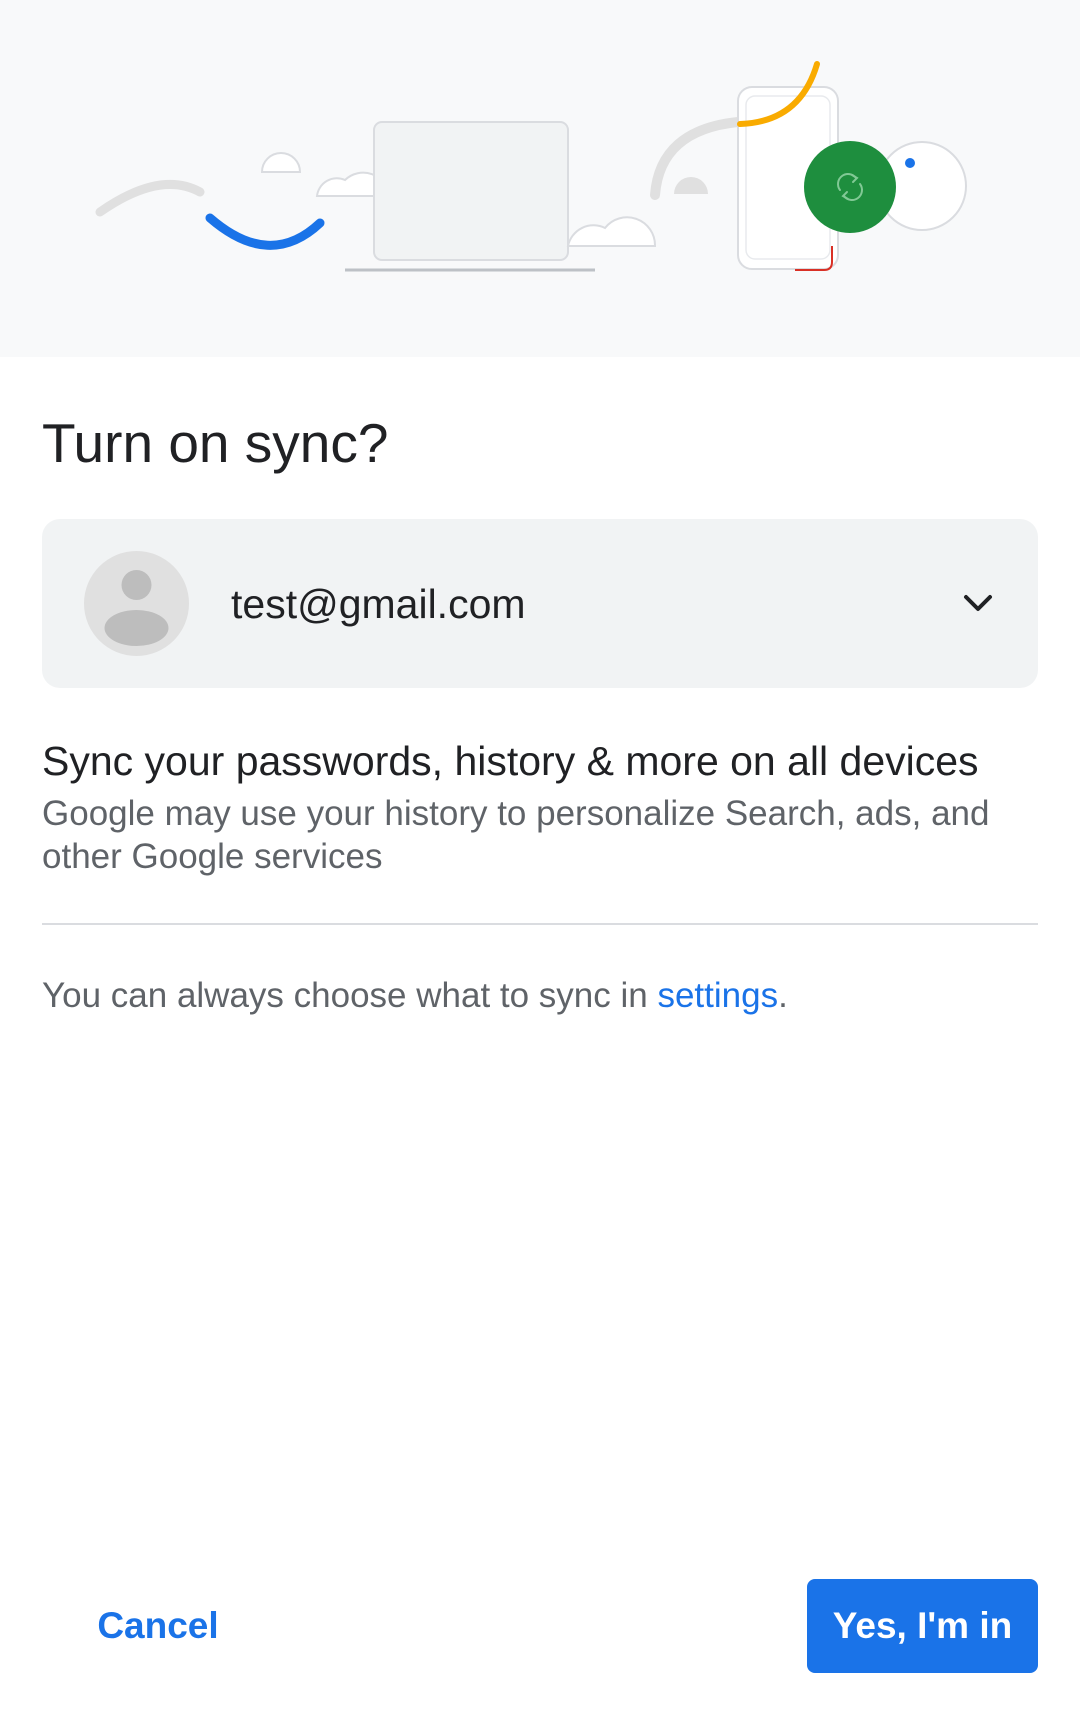 Image resolution: width=1080 pixels, height=1731 pixels. What do you see at coordinates (471, 191) in the screenshot?
I see `laptop-icon` at bounding box center [471, 191].